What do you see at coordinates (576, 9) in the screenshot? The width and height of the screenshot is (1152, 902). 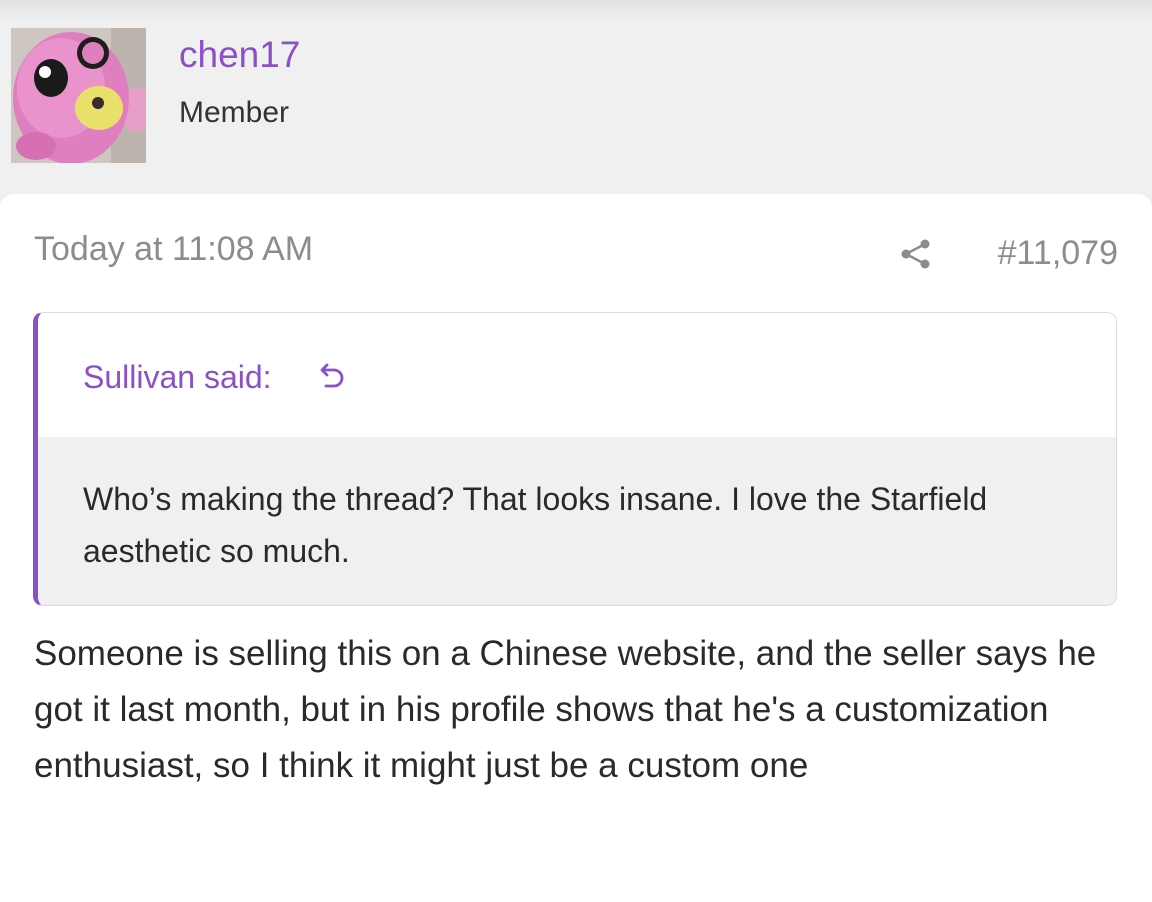 I see `top-bar` at bounding box center [576, 9].